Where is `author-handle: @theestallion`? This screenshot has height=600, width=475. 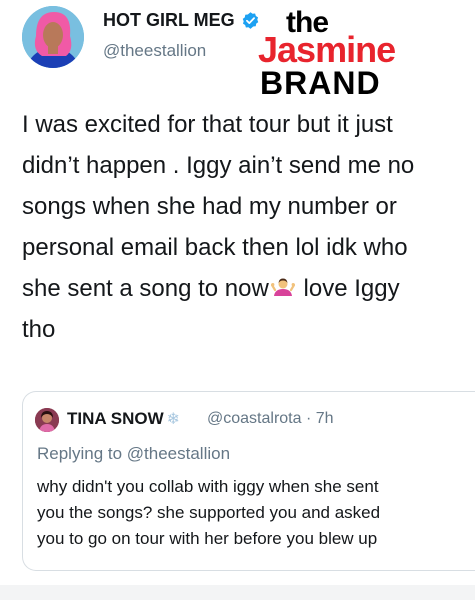
author-handle: @theestallion is located at coordinates (154, 51).